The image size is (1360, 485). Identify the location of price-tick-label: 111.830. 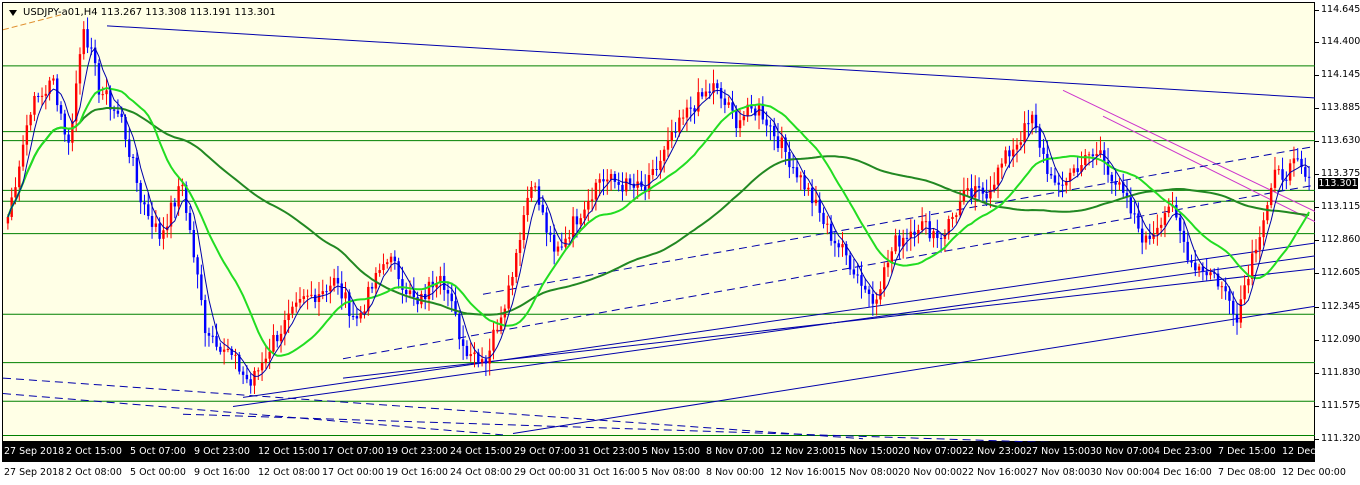
(1340, 373).